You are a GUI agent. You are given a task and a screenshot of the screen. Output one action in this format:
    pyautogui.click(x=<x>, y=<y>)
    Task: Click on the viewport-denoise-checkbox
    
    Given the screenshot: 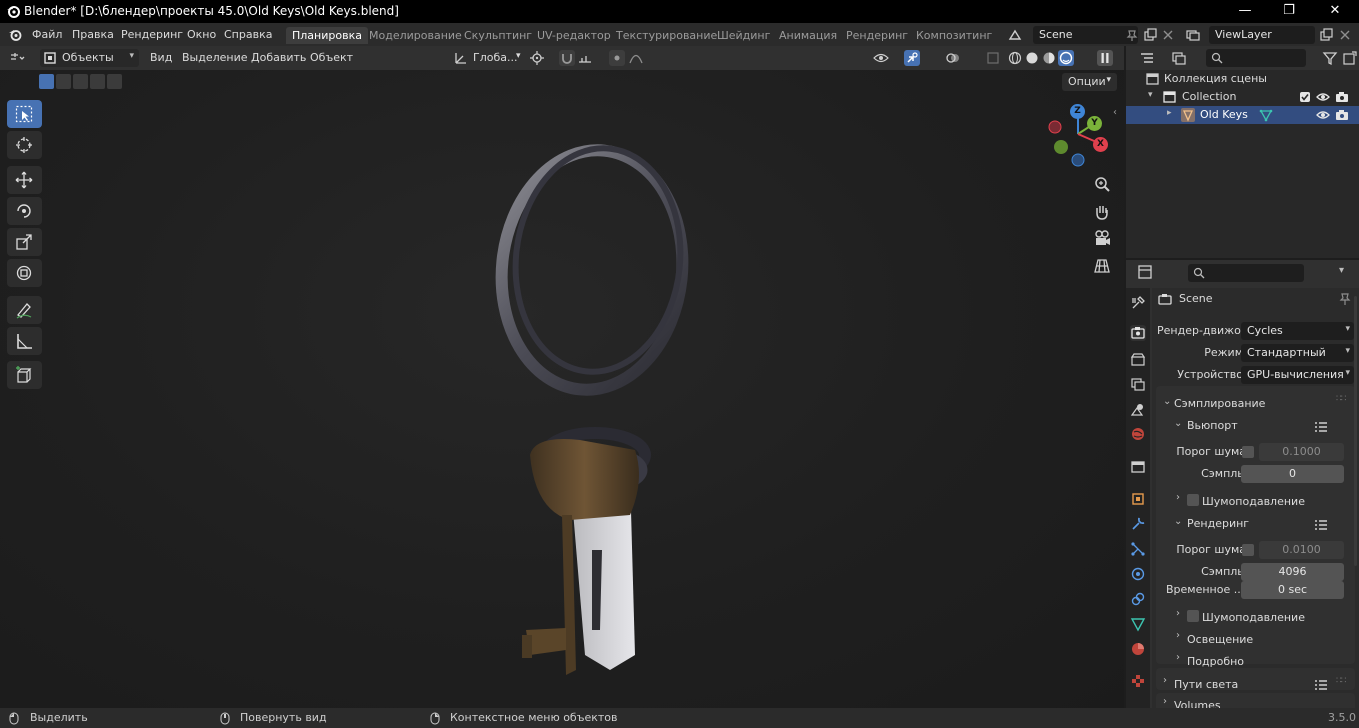 What is the action you would take?
    pyautogui.click(x=1193, y=500)
    